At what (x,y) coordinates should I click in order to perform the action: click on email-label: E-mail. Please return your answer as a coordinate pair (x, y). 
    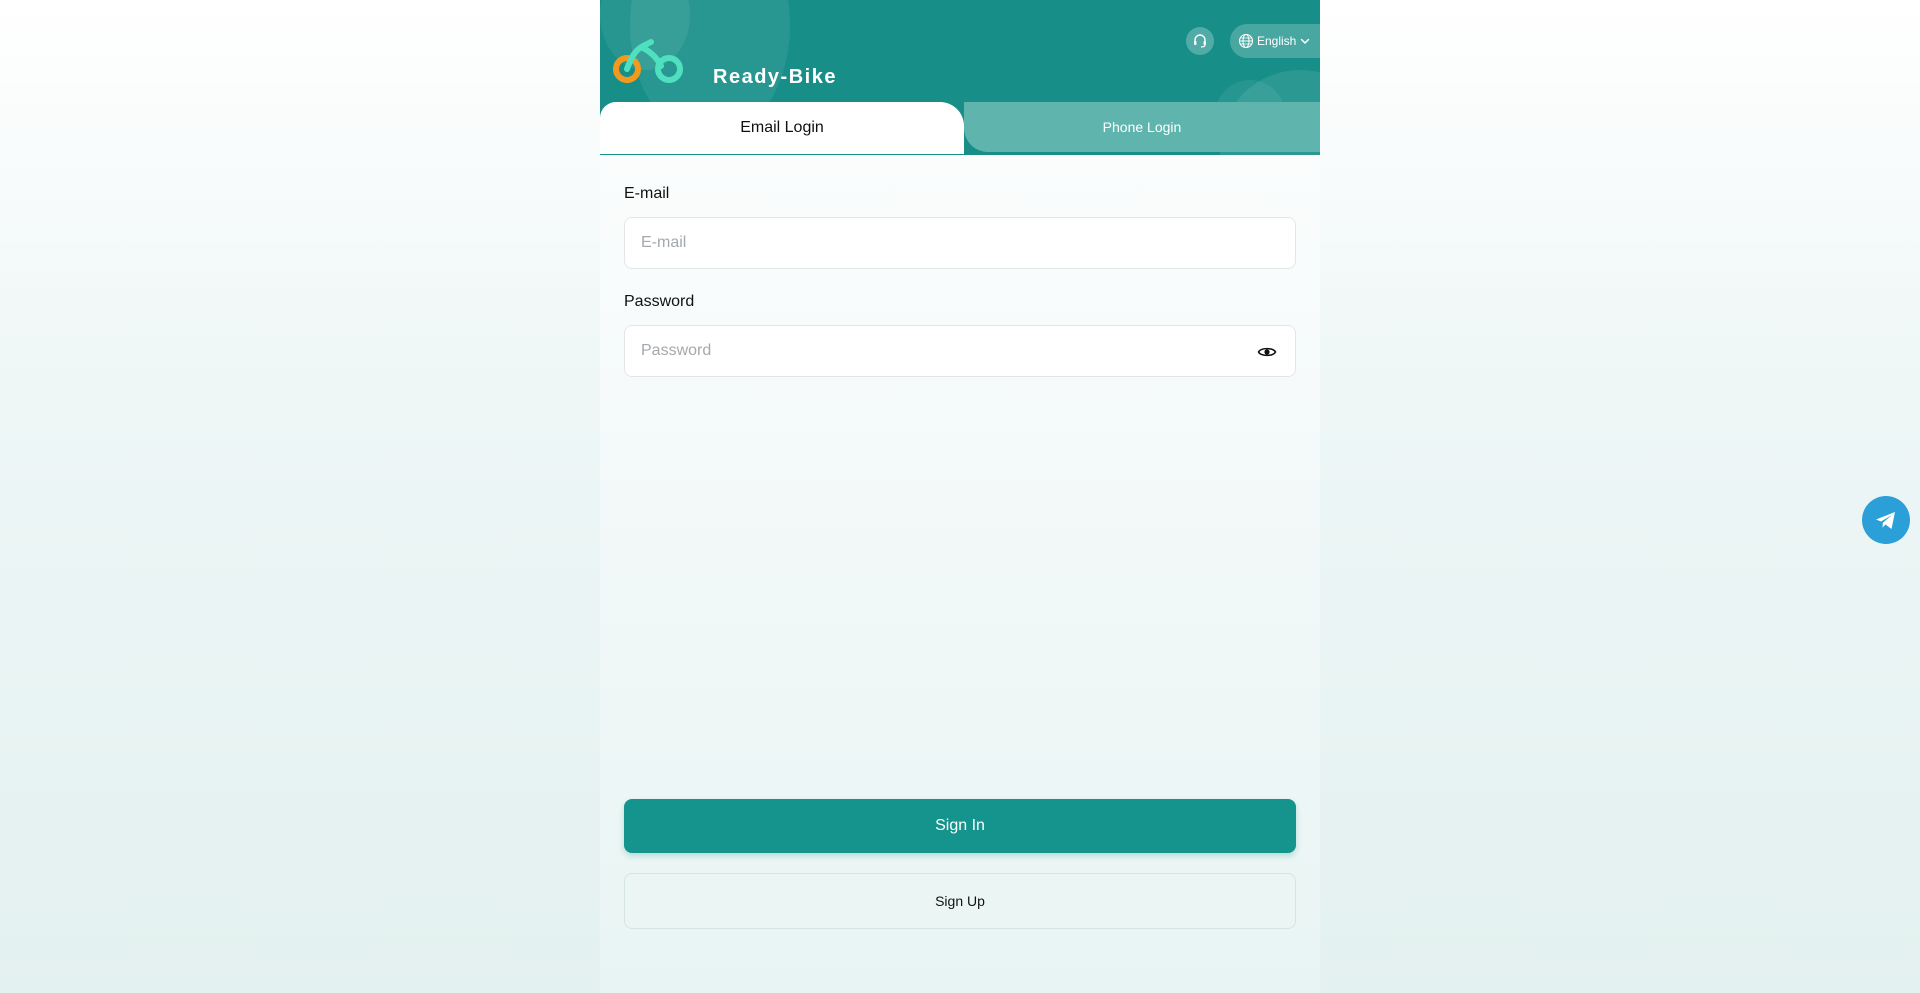
    Looking at the image, I should click on (647, 193).